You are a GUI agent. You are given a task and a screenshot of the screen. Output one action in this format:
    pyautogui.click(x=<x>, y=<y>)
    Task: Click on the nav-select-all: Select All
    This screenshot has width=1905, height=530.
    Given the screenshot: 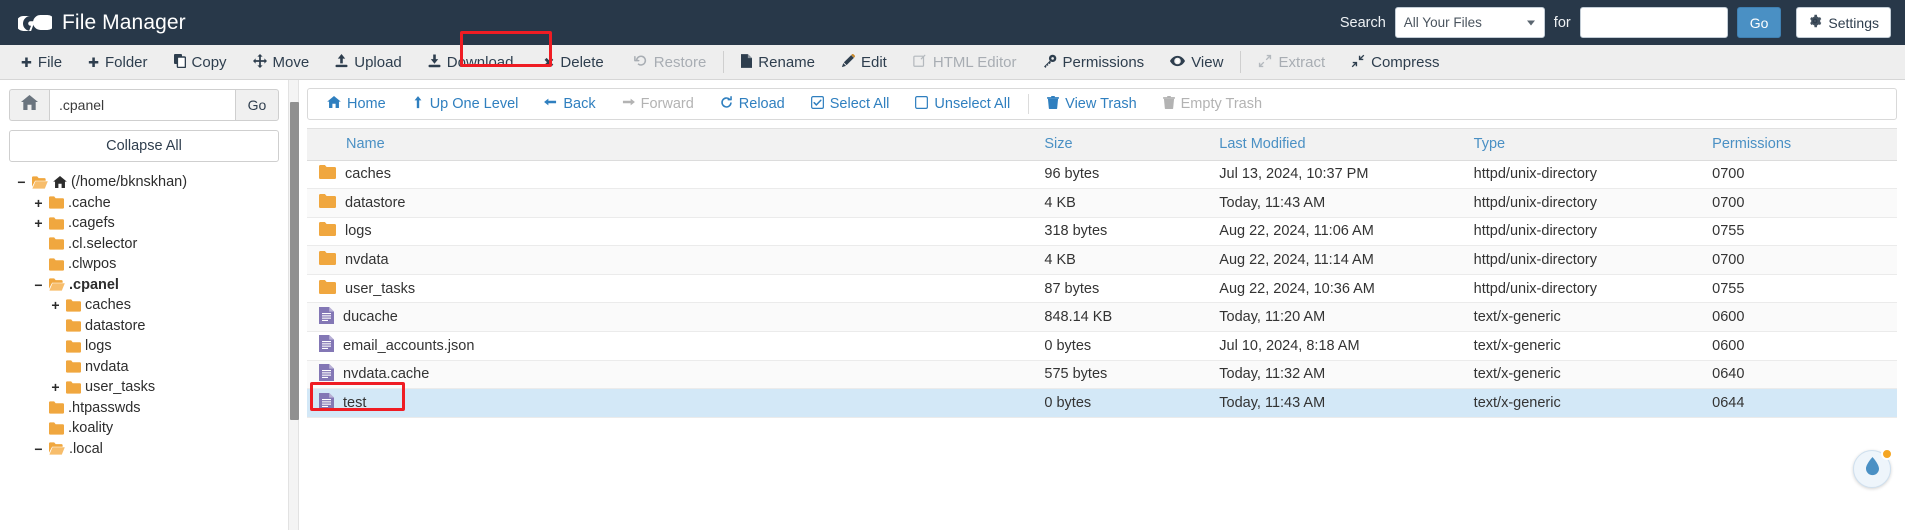 What is the action you would take?
    pyautogui.click(x=850, y=104)
    